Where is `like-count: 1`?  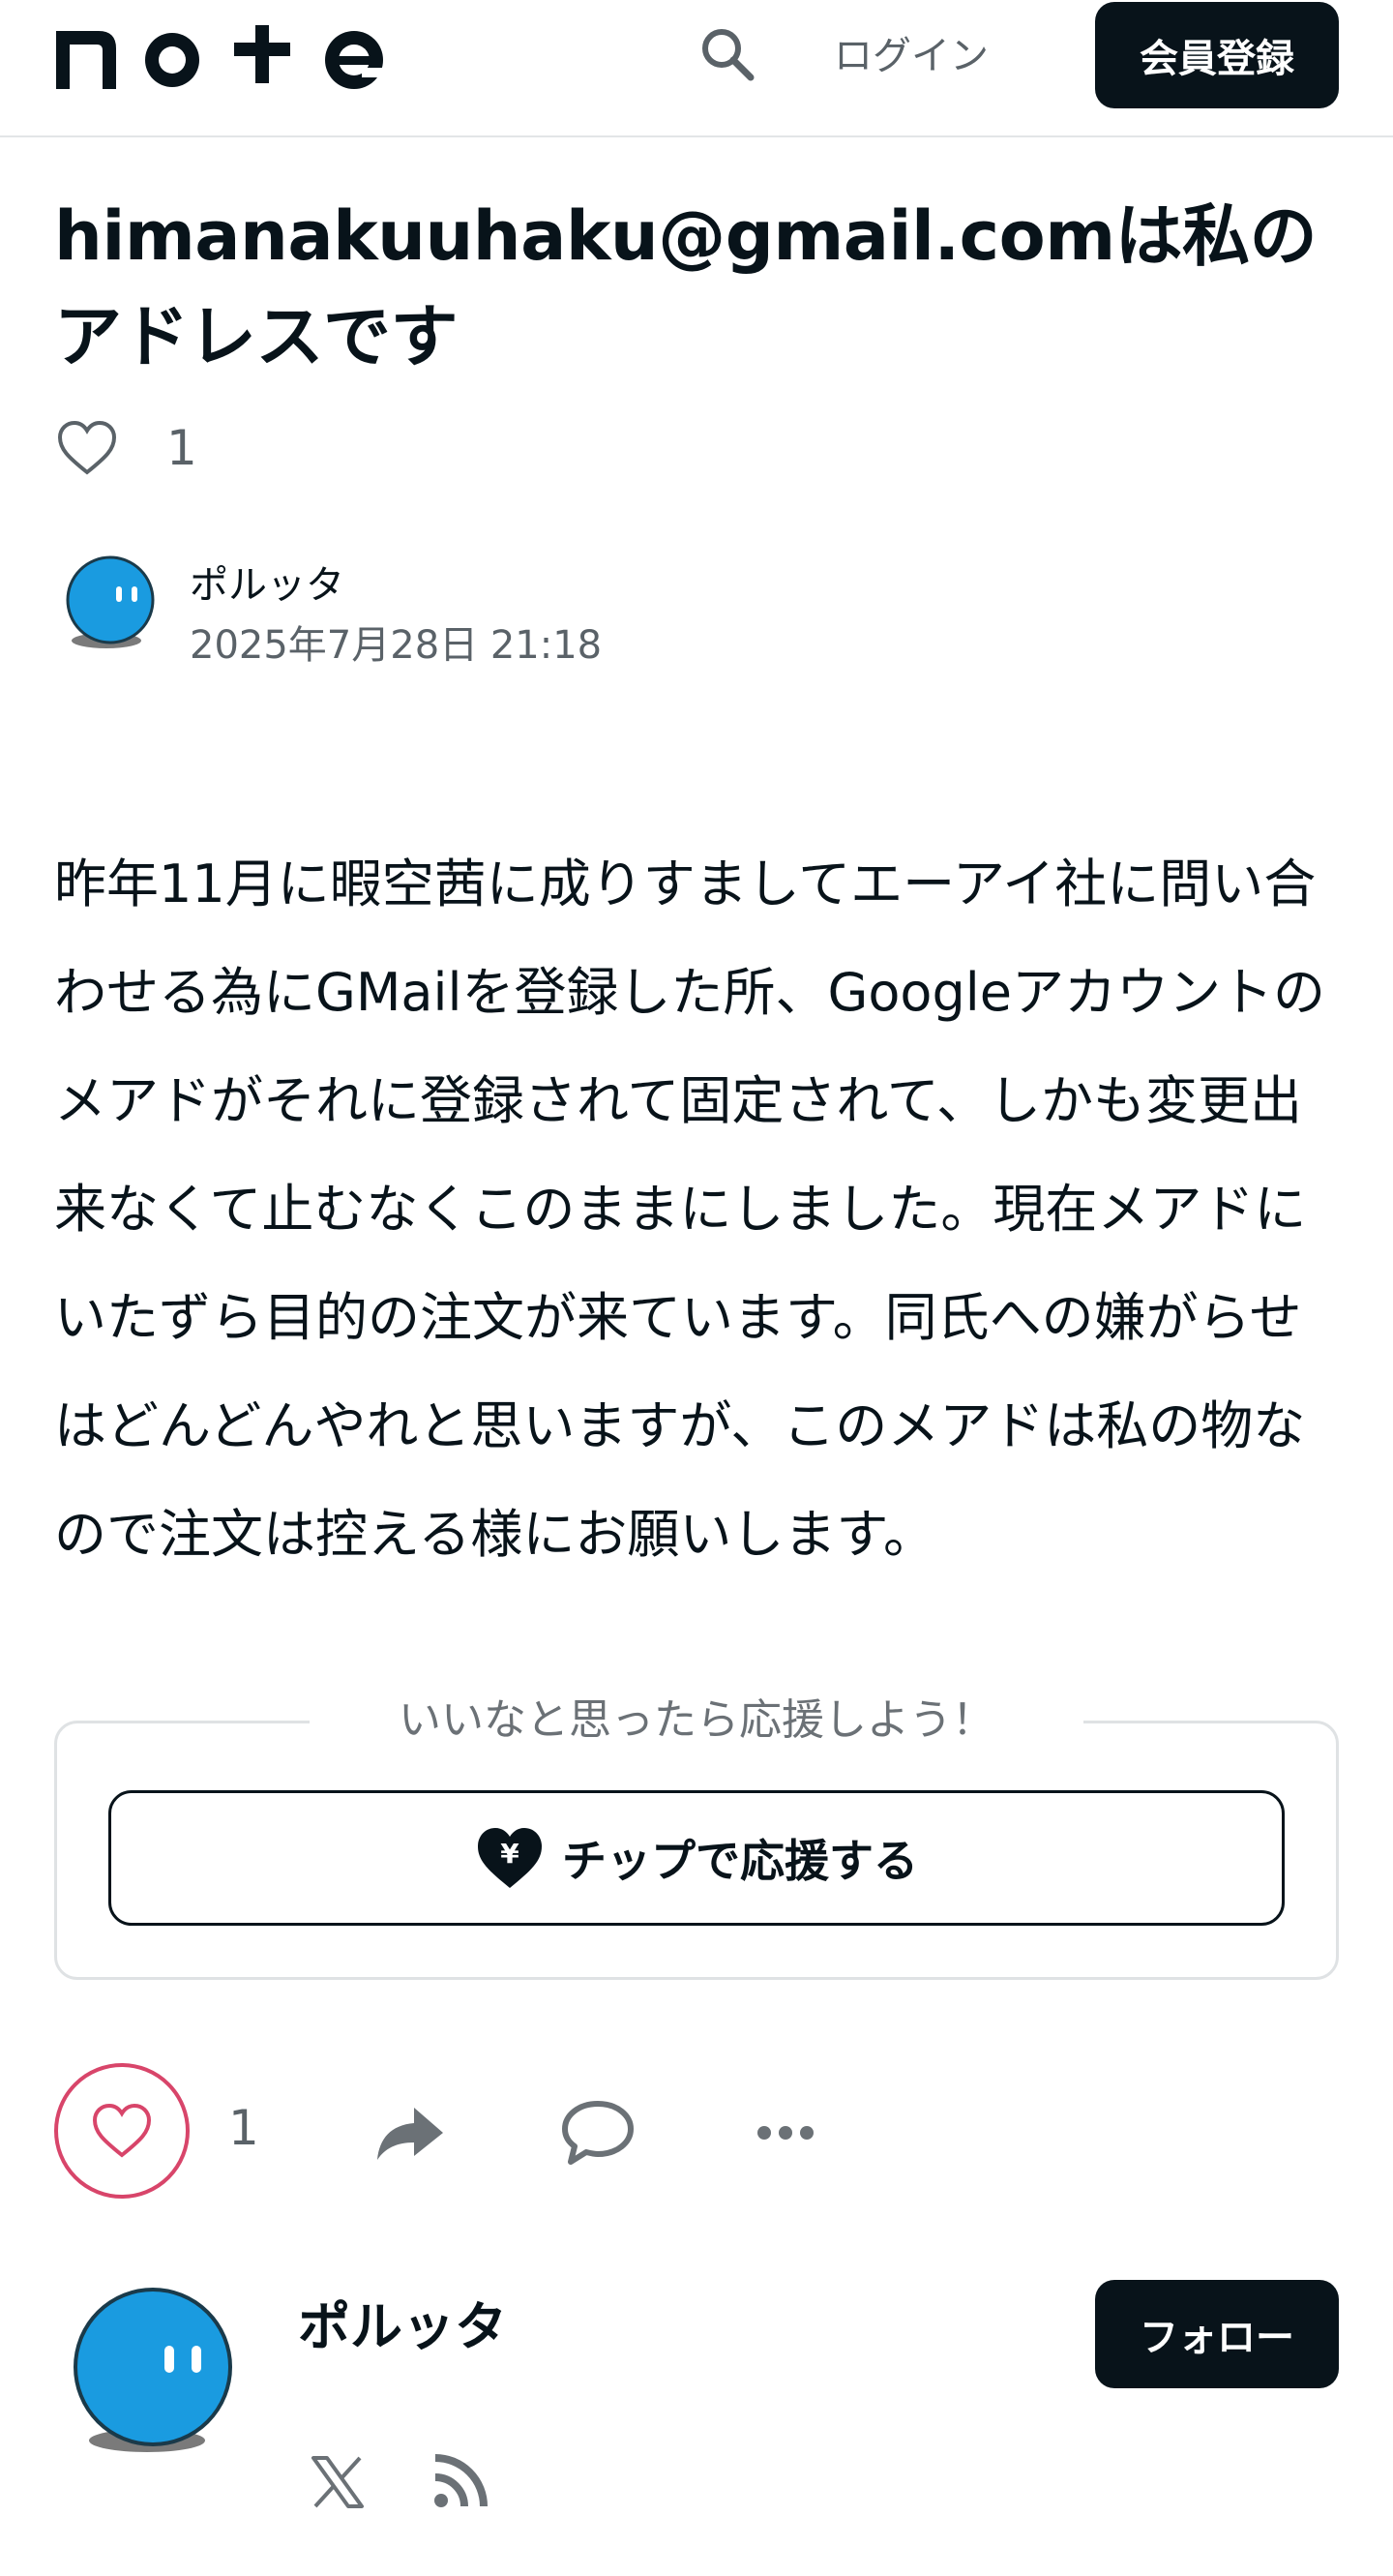
like-count: 1 is located at coordinates (181, 448).